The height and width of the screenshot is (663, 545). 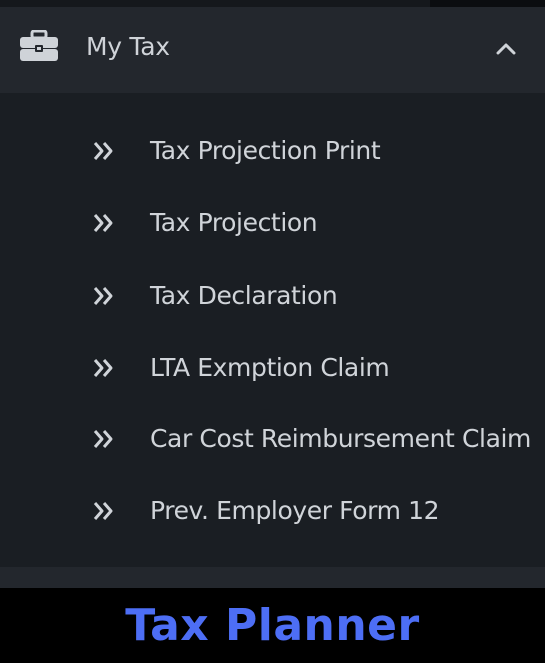 What do you see at coordinates (272, 625) in the screenshot?
I see `caption-title: Tax Planner` at bounding box center [272, 625].